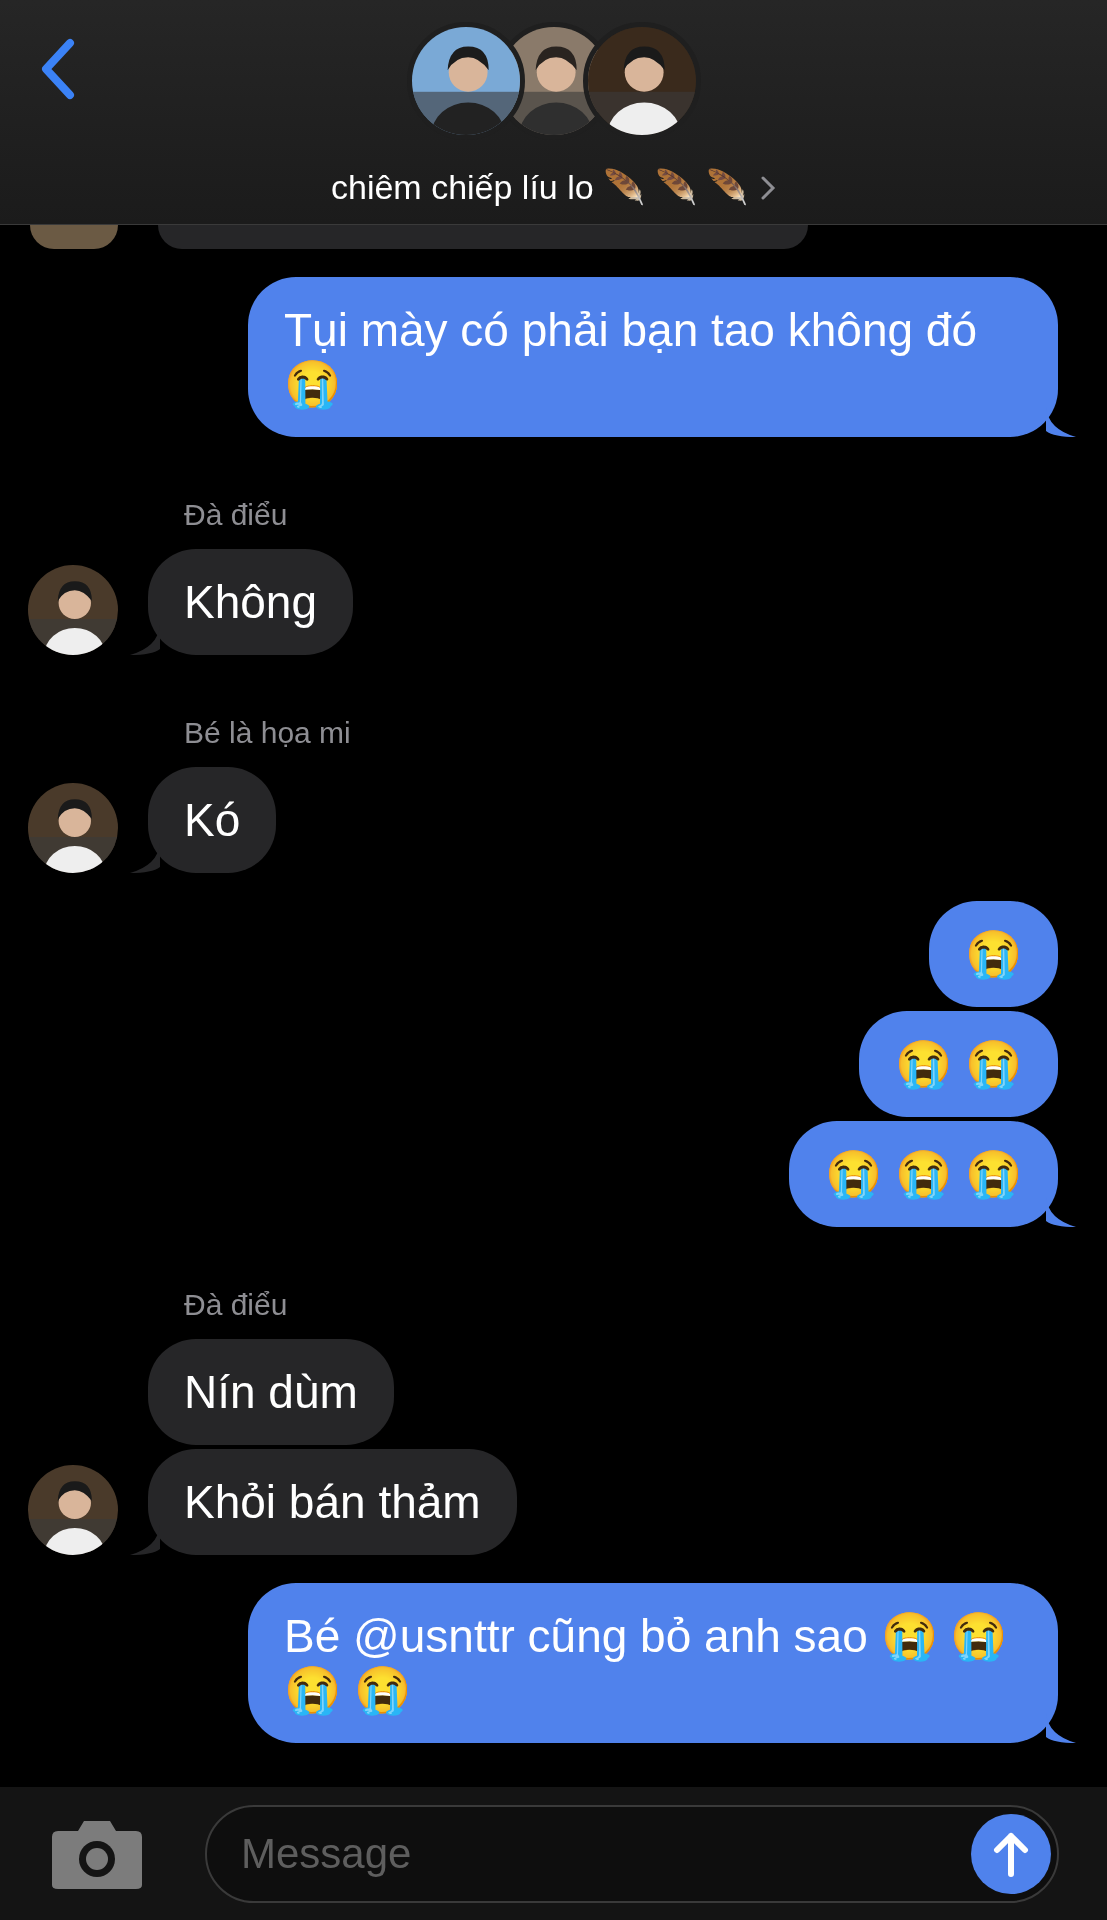 The image size is (1107, 1920). Describe the element at coordinates (212, 820) in the screenshot. I see `message-bubble: Kó` at that location.